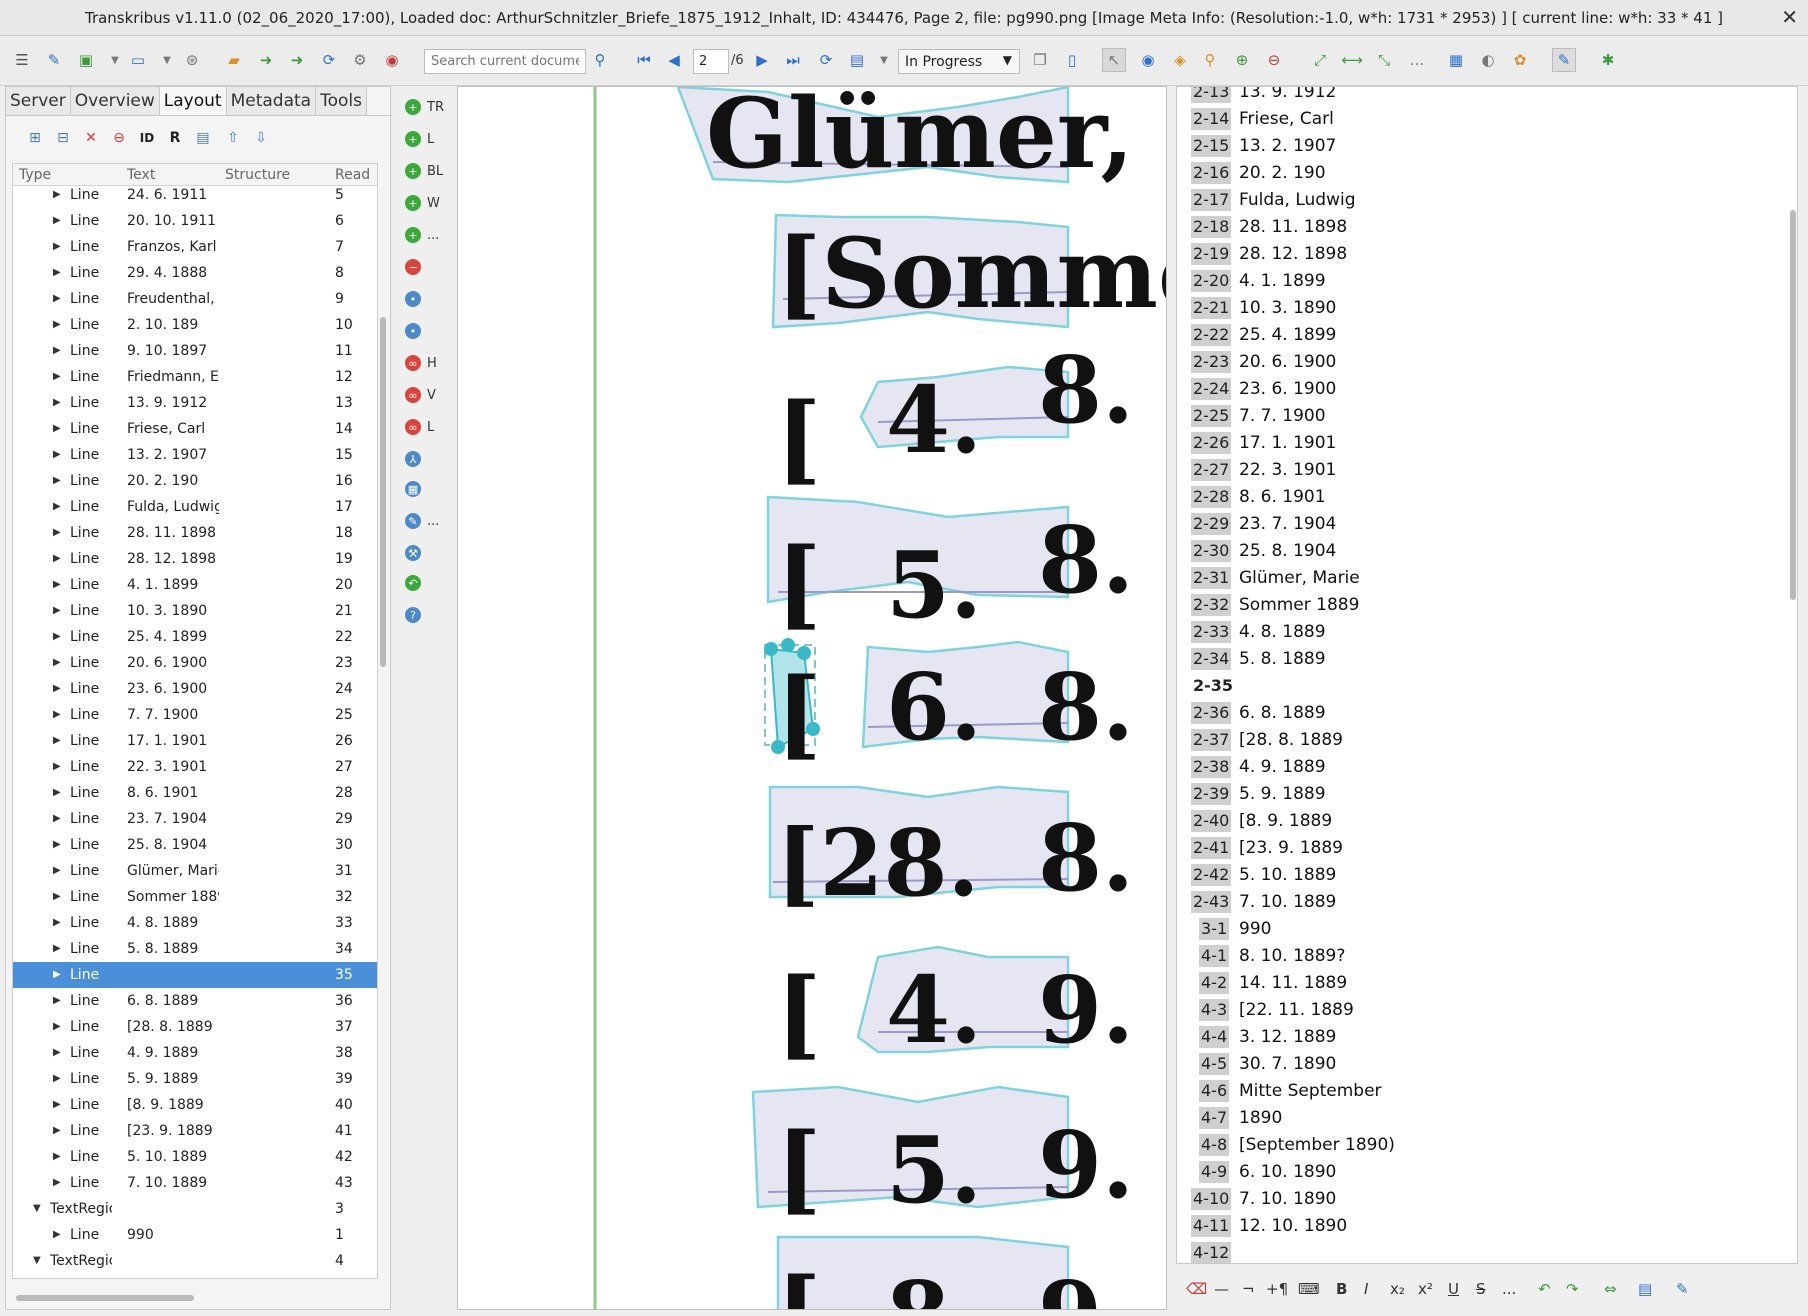  I want to click on line-text: 13. 9. 1912, so click(1287, 94).